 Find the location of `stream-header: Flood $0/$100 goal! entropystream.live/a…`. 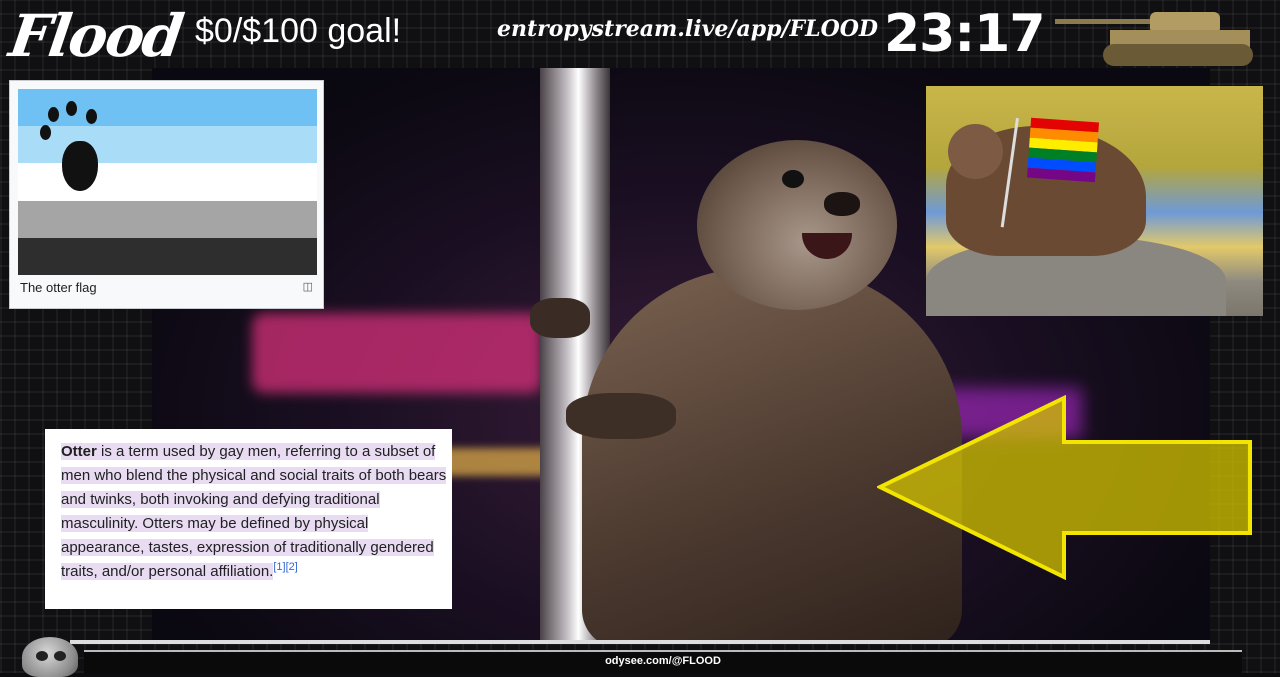

stream-header: Flood $0/$100 goal! entropystream.live/a… is located at coordinates (640, 35).